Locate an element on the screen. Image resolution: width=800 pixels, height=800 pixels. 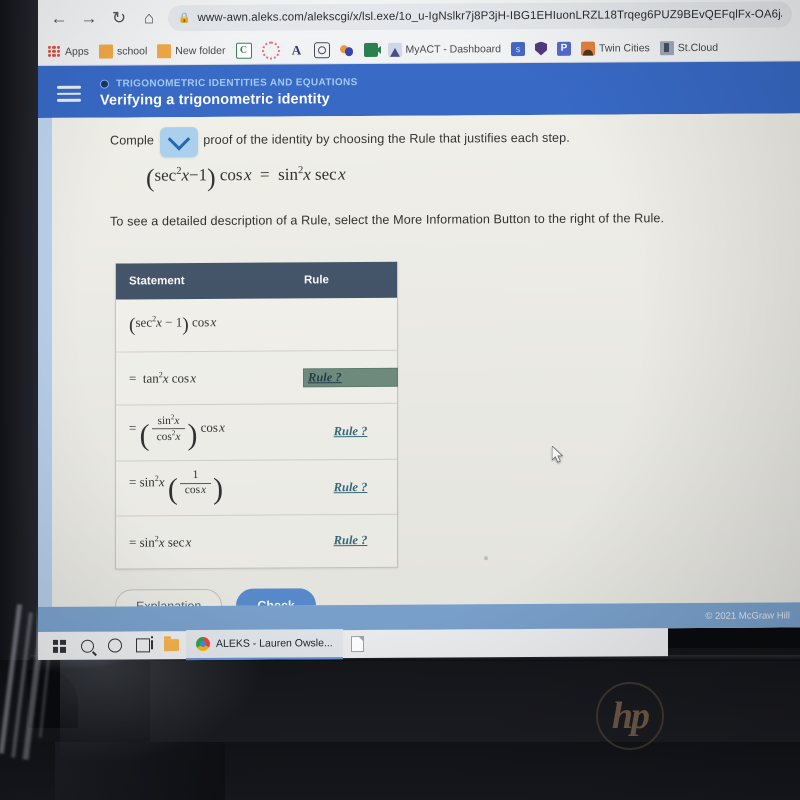
canvas-c-icon: C is located at coordinates (243, 50).